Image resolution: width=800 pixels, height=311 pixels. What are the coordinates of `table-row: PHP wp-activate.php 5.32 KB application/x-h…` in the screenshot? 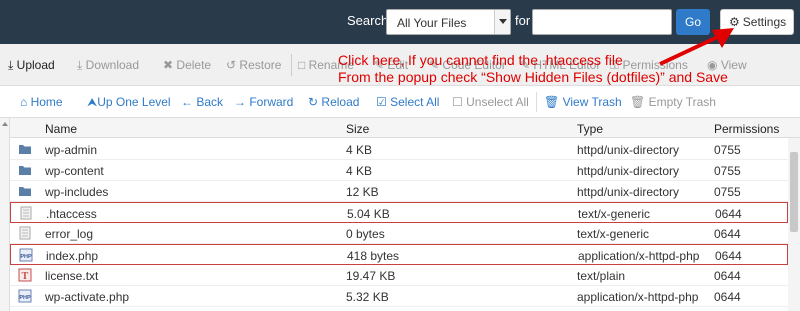 It's located at (399, 296).